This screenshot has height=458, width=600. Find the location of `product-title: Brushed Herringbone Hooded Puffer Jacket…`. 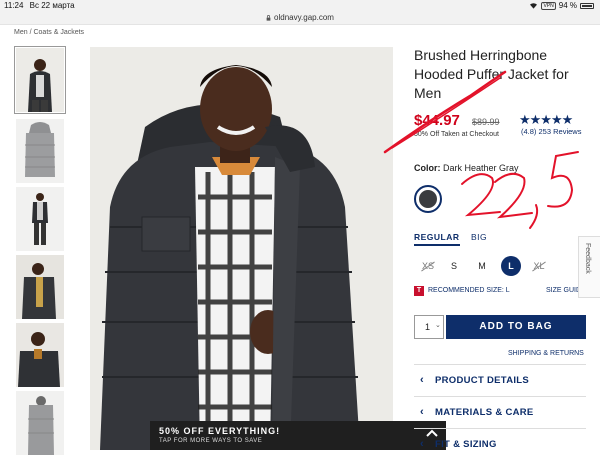

product-title: Brushed Herringbone Hooded Puffer Jacket… is located at coordinates (491, 74).